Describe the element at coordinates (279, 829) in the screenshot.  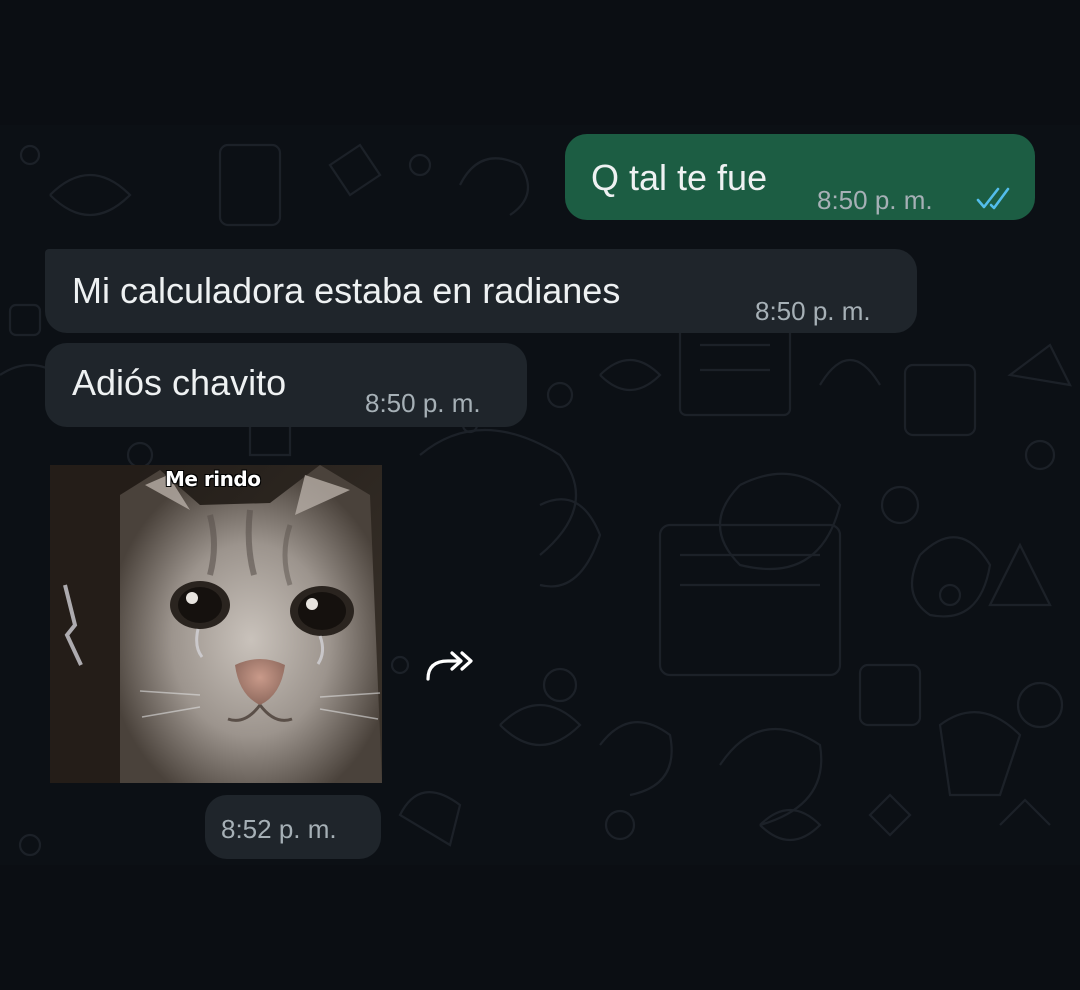
I see `message-time: 8:52 p. m.` at that location.